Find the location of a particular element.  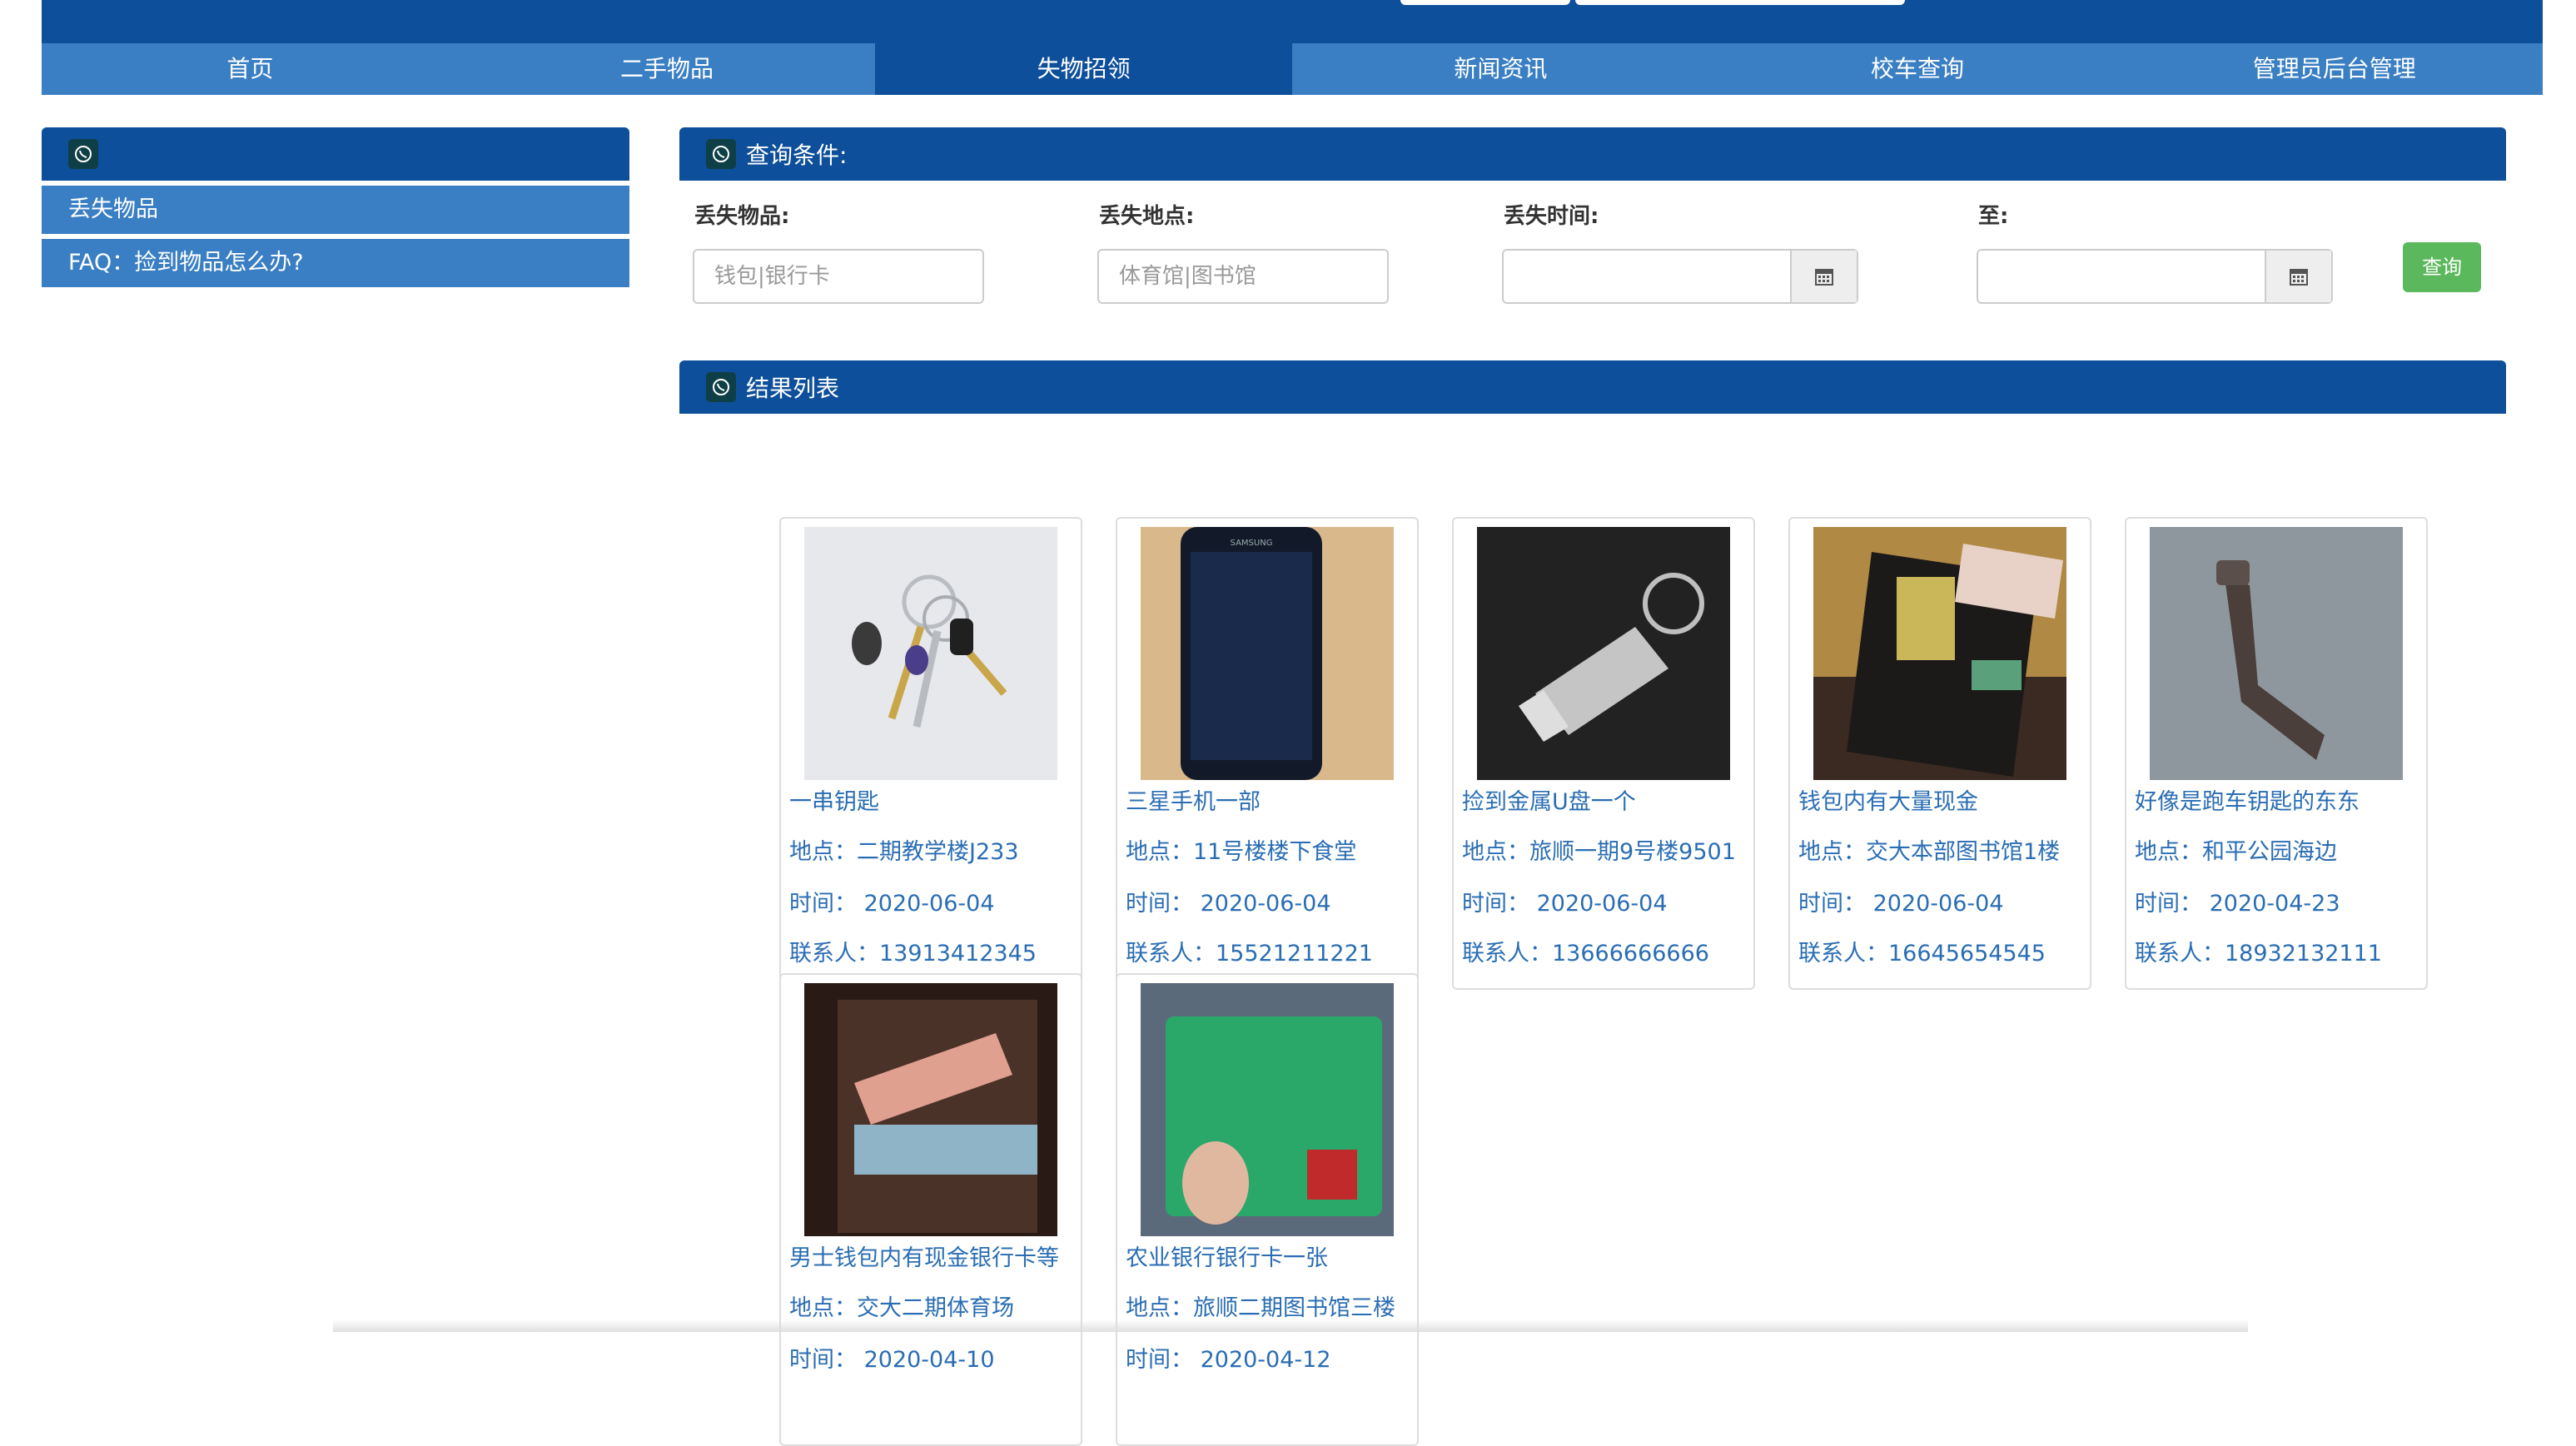

sidebar-item-faq: FAQ：捡到物品怎么办? is located at coordinates (335, 263).